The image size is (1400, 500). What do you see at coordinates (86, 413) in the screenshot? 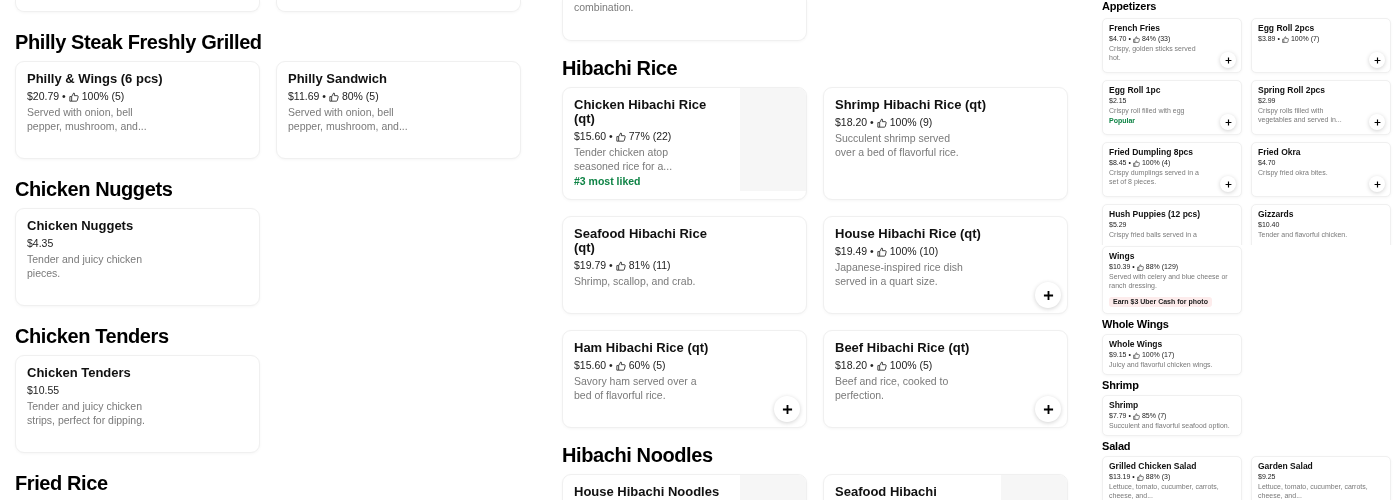
I see `item-description: Tender and juicy chicken strips, perfect for dipping.` at bounding box center [86, 413].